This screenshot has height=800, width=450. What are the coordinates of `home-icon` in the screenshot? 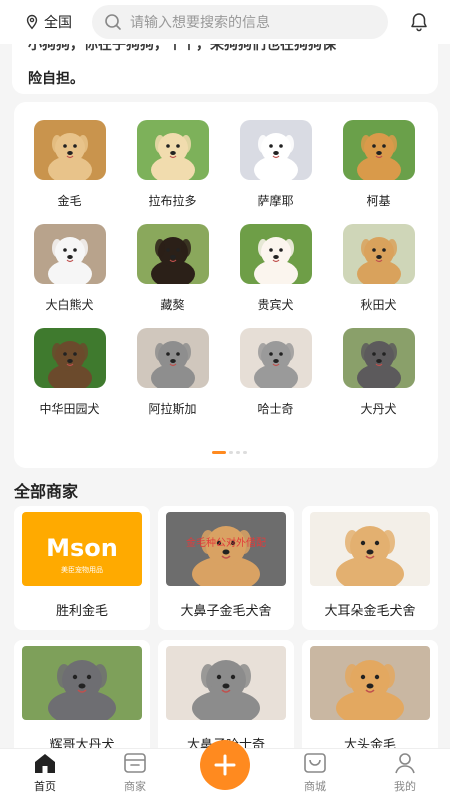 It's located at (45, 763).